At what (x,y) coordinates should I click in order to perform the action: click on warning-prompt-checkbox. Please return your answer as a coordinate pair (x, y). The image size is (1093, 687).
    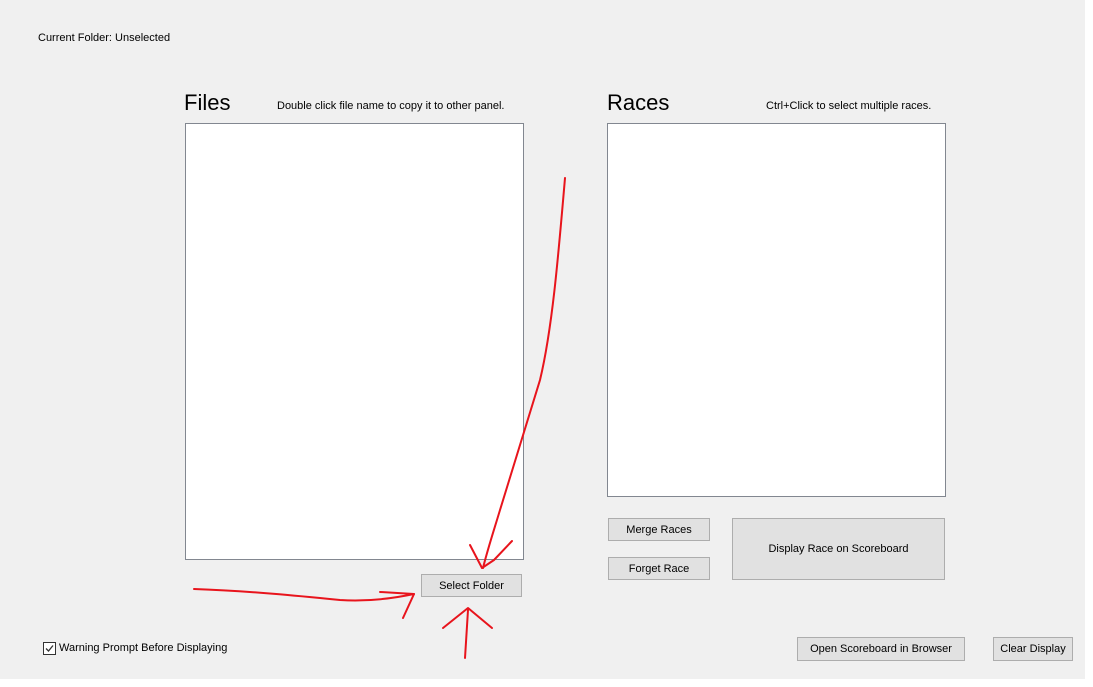
    Looking at the image, I should click on (49, 648).